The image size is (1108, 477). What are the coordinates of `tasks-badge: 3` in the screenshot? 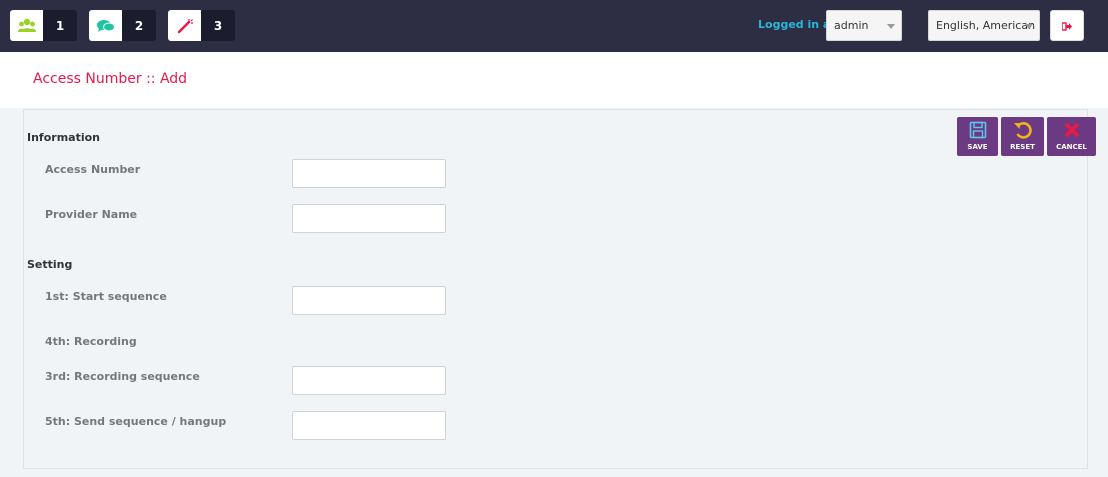 It's located at (201, 25).